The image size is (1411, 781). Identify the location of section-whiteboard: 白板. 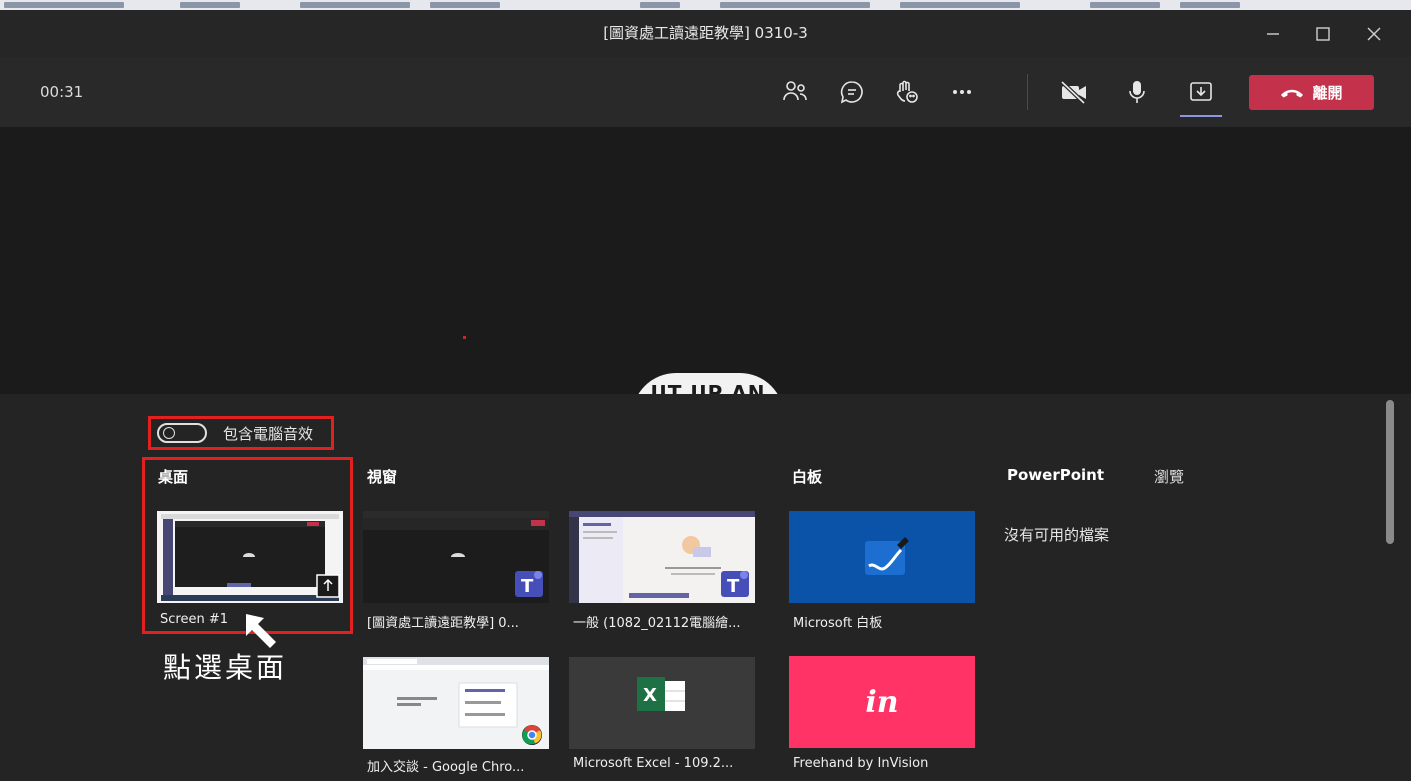
(807, 477).